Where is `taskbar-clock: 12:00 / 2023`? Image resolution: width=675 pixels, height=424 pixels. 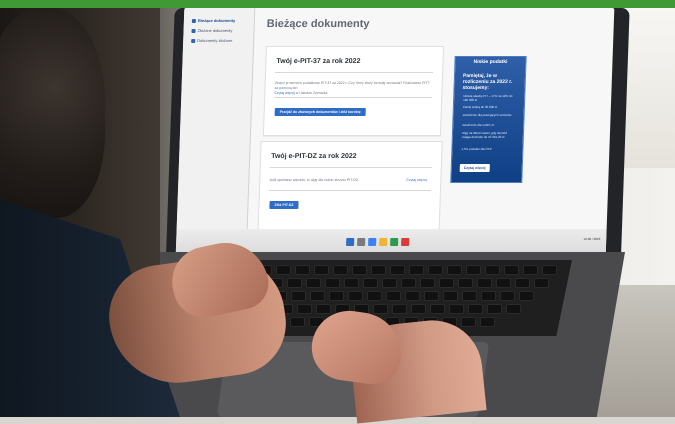
taskbar-clock: 12:00 / 2023 is located at coordinates (592, 239).